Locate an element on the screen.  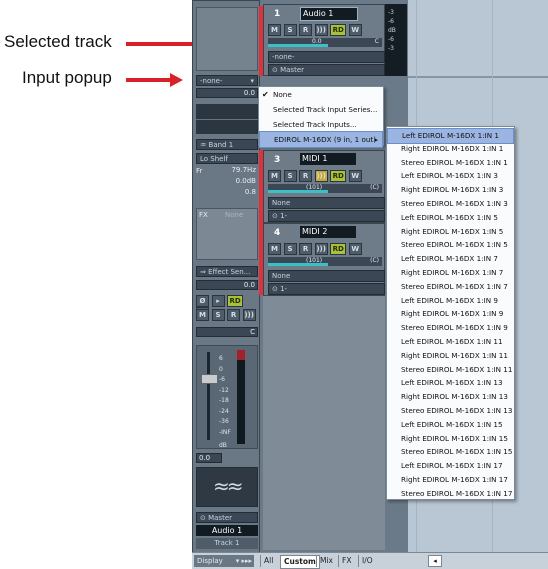
eq-gain-row: 0.0dB is located at coordinates (227, 182).